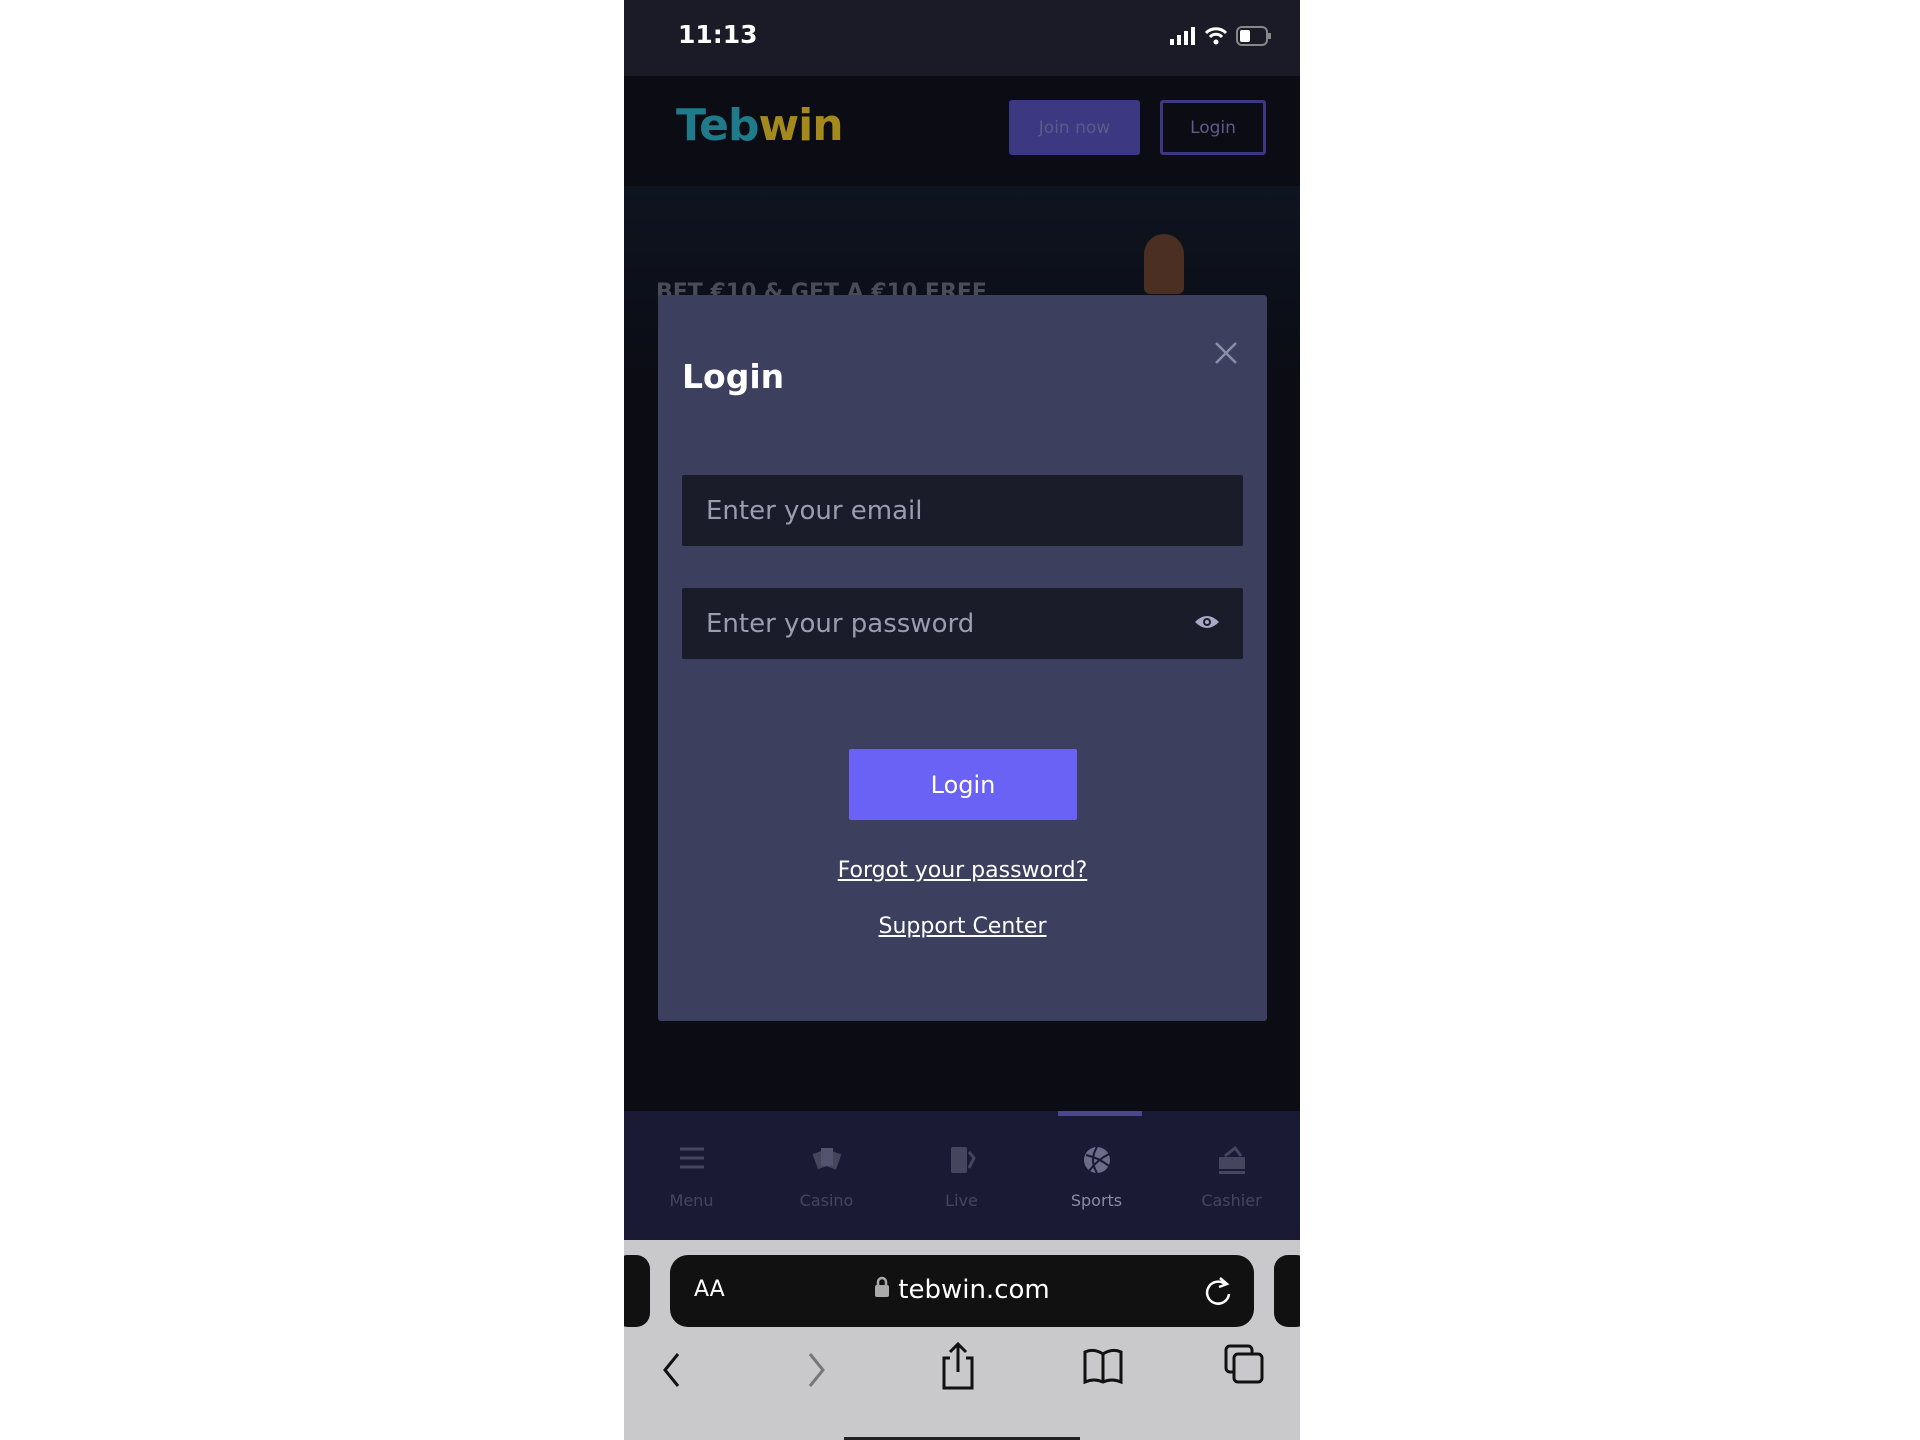 This screenshot has width=1920, height=1440. I want to click on status-bar: 11:13, so click(962, 38).